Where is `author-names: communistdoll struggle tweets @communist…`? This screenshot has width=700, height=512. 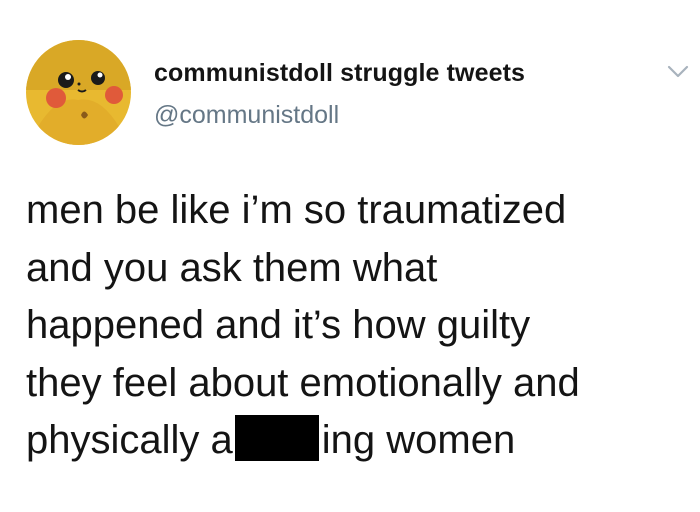 author-names: communistdoll struggle tweets @communist… is located at coordinates (339, 94).